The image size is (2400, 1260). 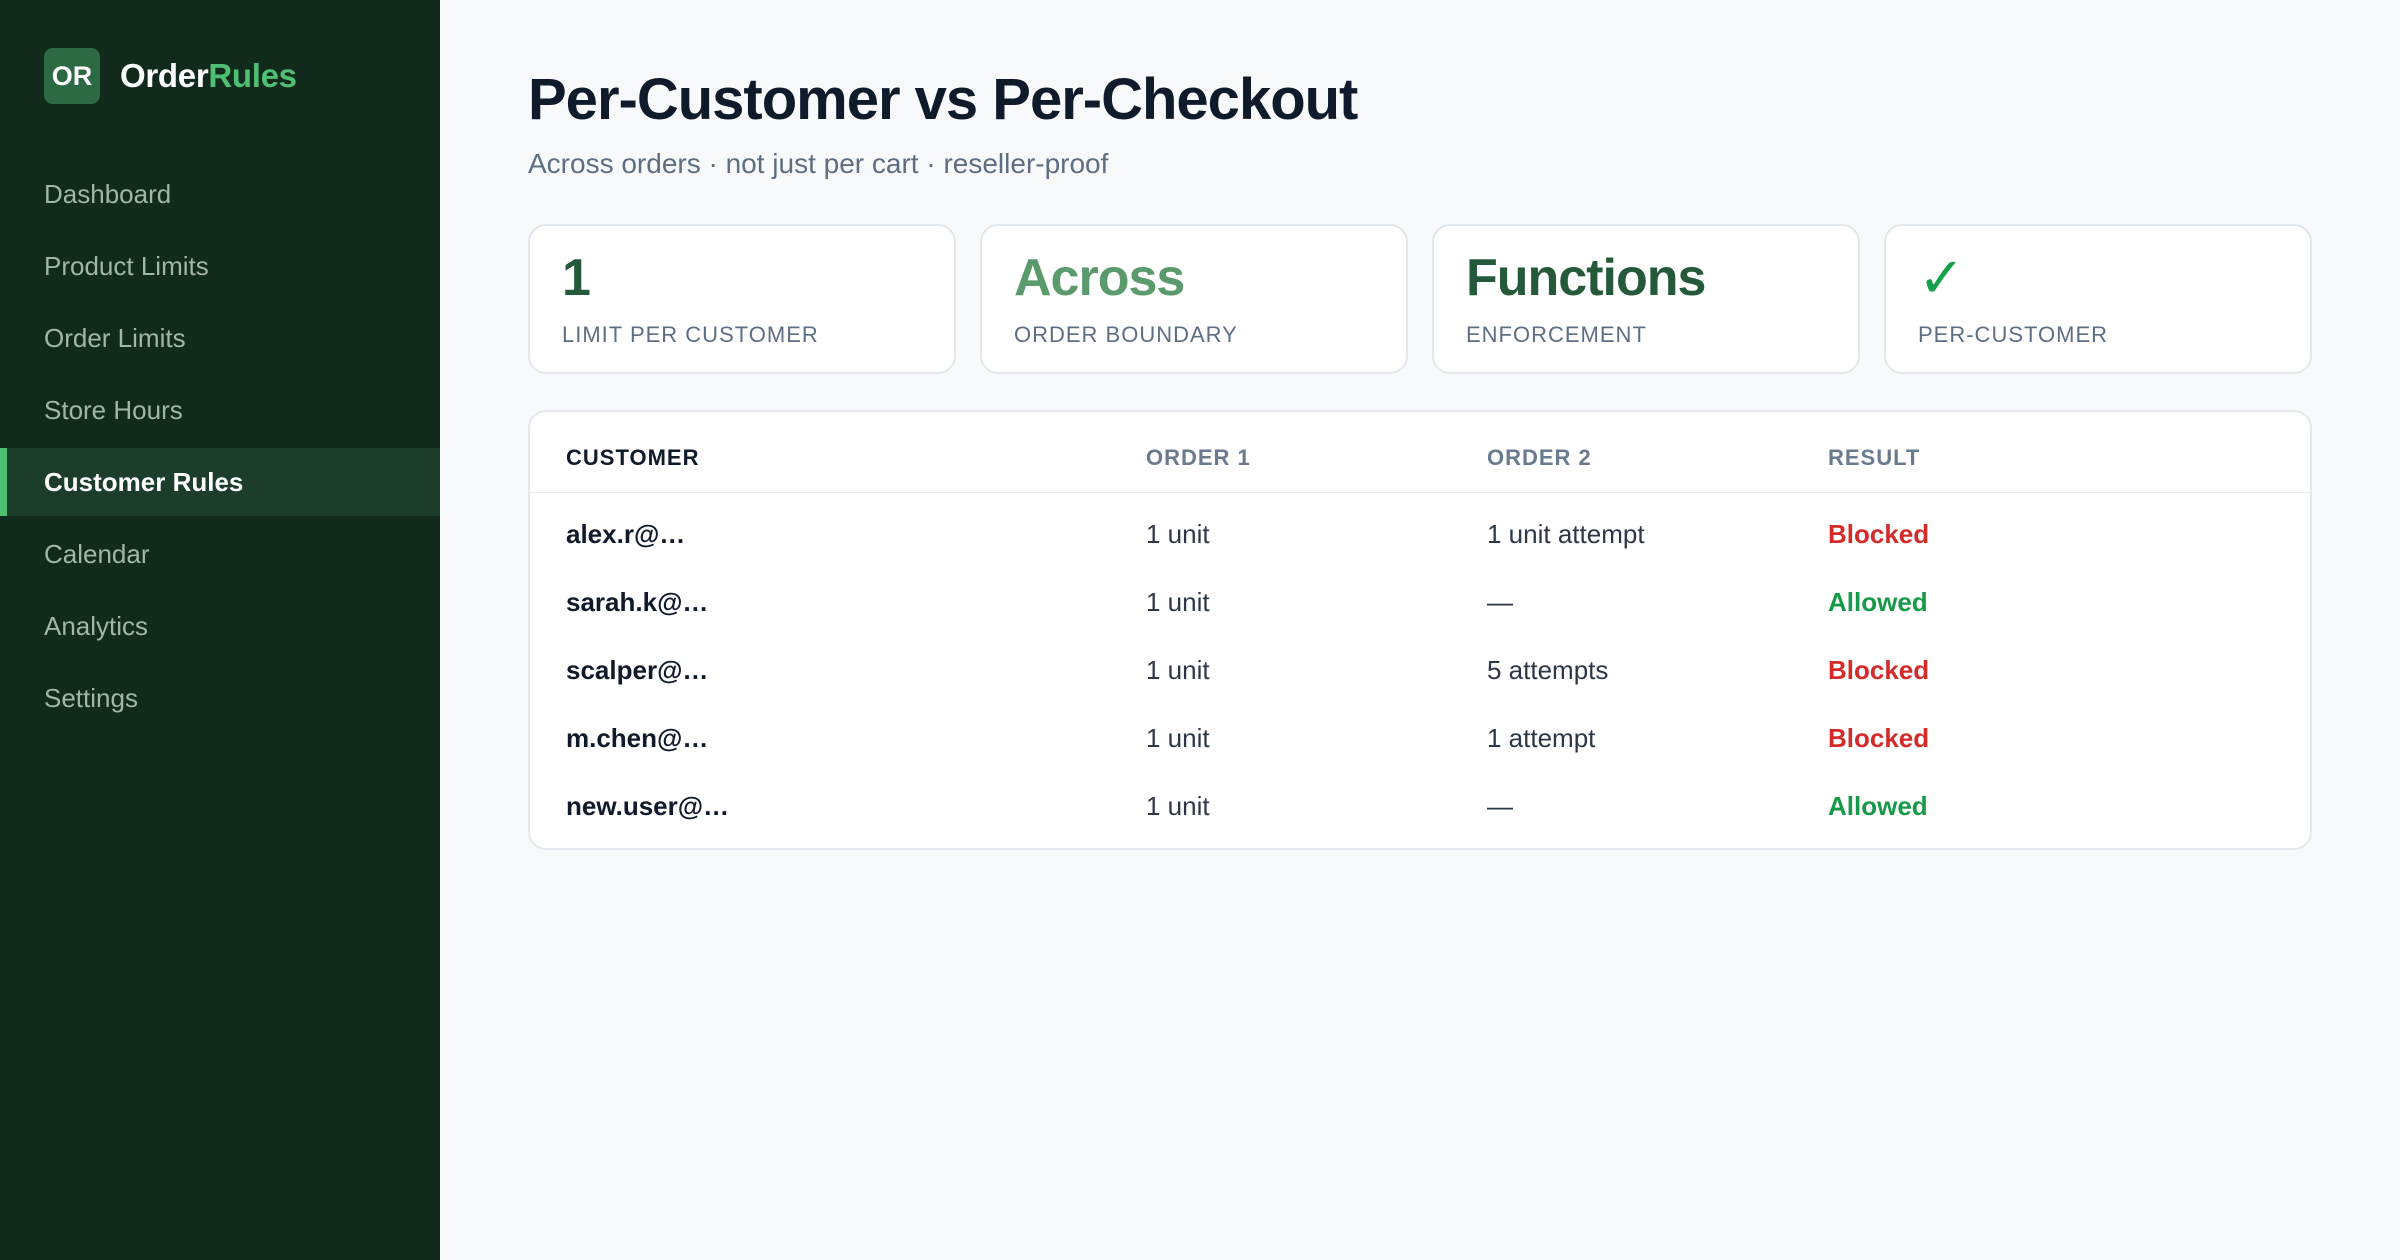 What do you see at coordinates (1566, 533) in the screenshot?
I see `order2-cell: 1 unit attempt` at bounding box center [1566, 533].